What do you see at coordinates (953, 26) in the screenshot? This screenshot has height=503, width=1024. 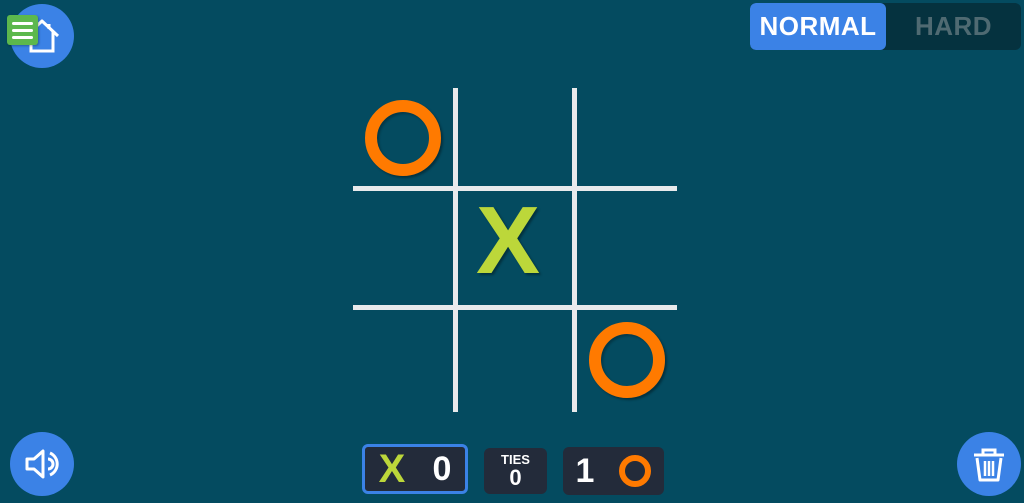 I see `difficulty-hard-option: HARD` at bounding box center [953, 26].